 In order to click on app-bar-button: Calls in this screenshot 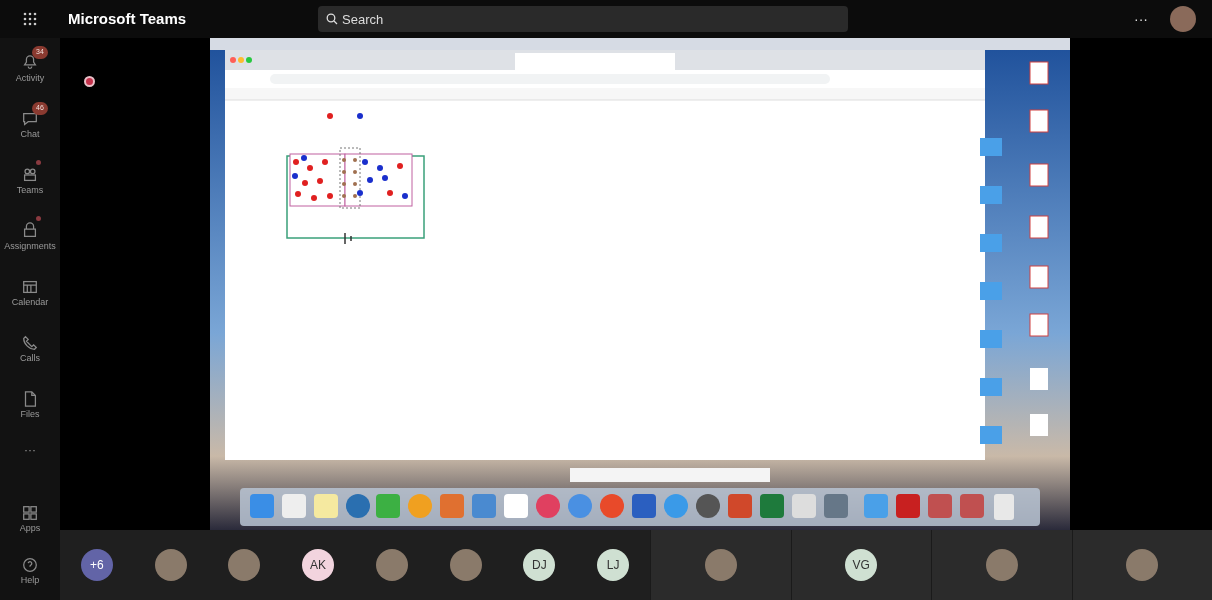, I will do `click(30, 350)`.